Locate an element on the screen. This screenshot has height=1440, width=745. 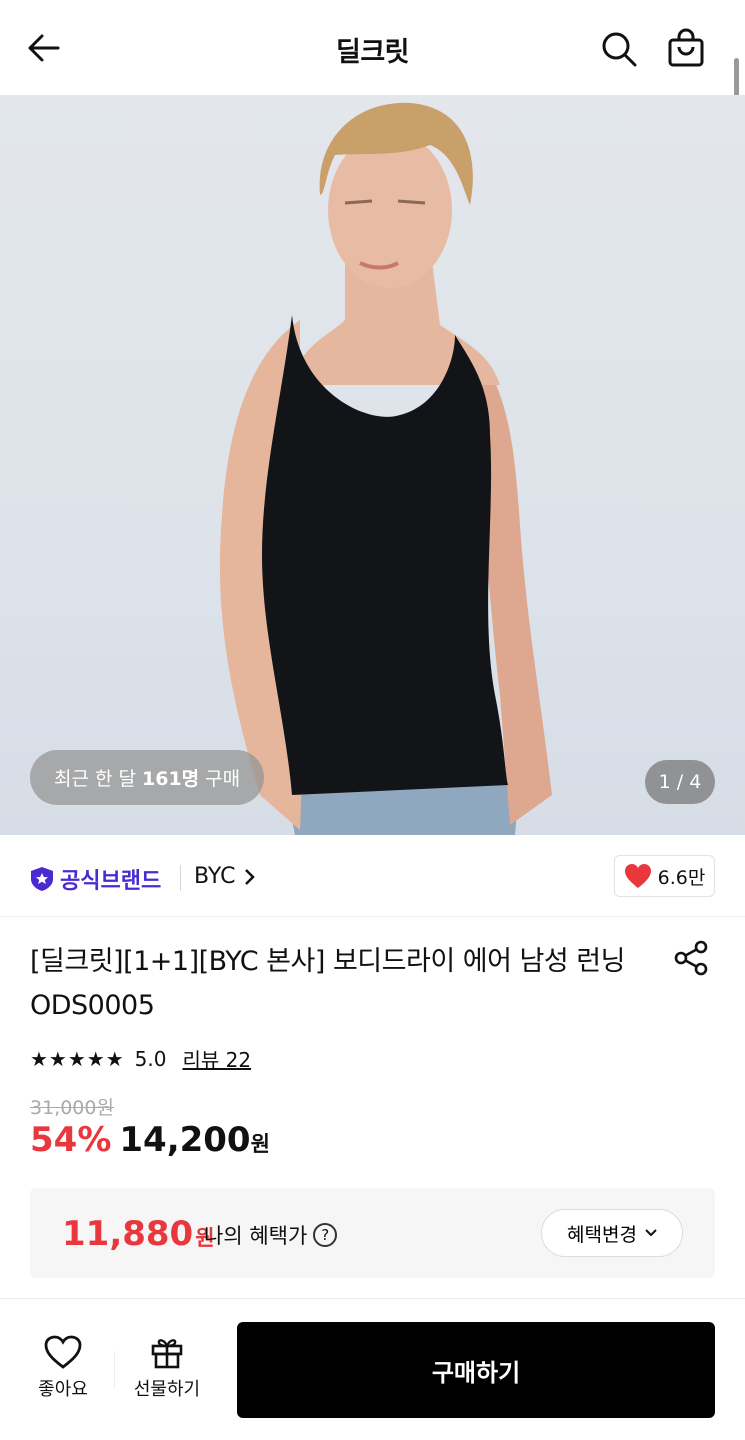
price-row: 54% 14,200원 is located at coordinates (150, 1140).